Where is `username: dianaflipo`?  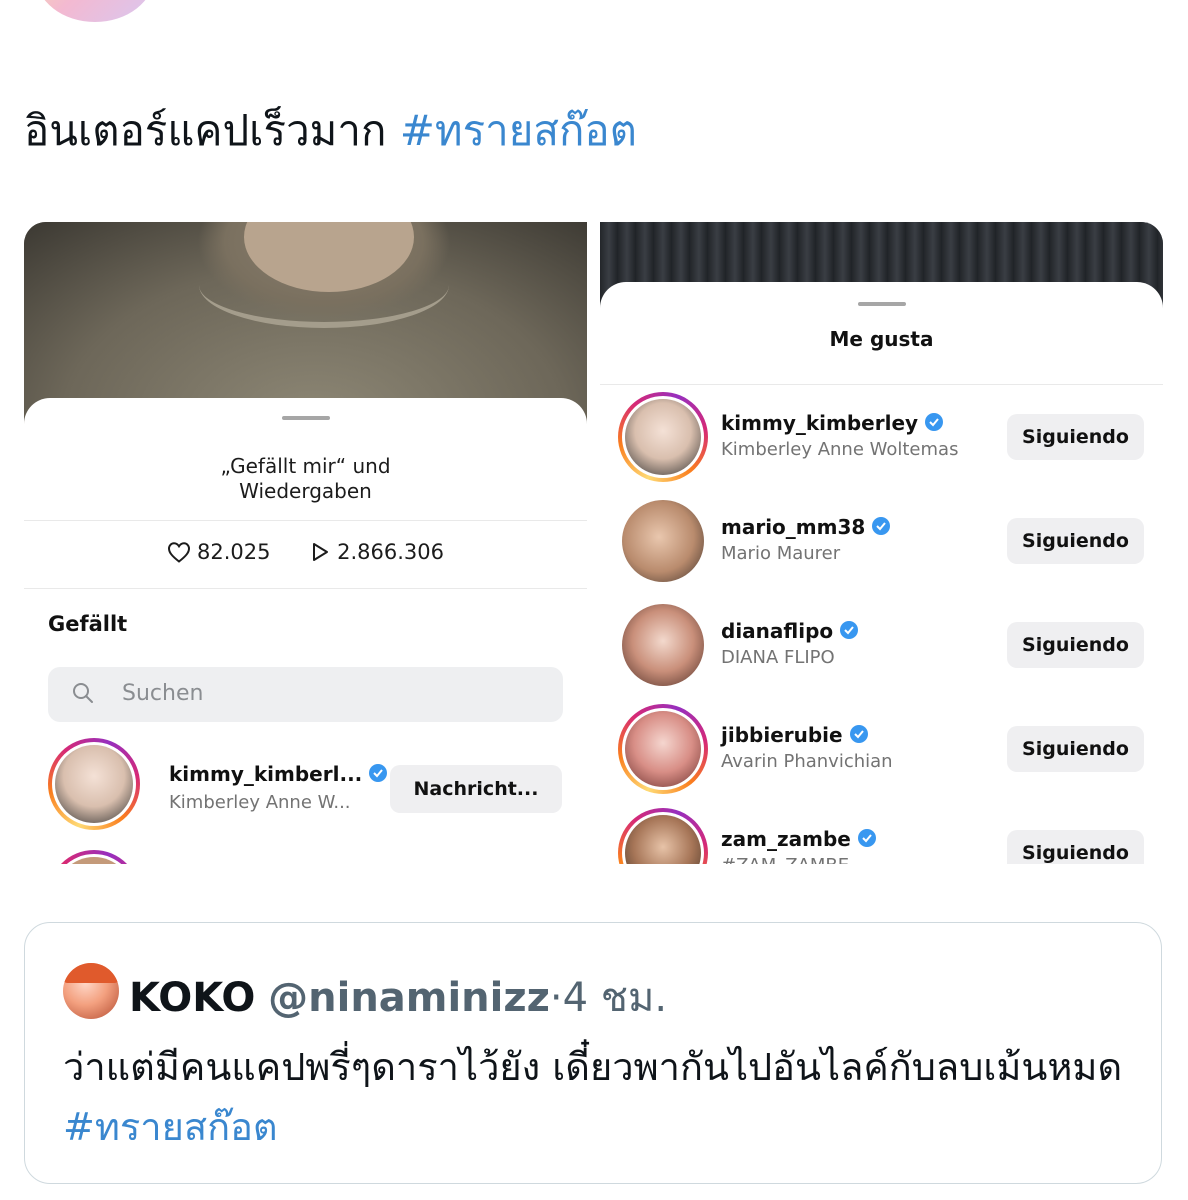 username: dianaflipo is located at coordinates (790, 631).